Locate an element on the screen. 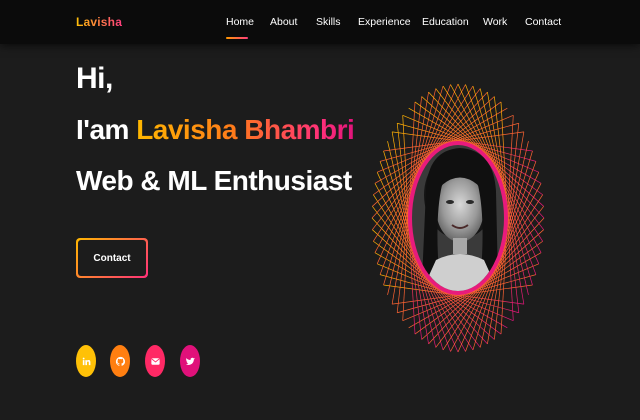  github-button is located at coordinates (120, 361).